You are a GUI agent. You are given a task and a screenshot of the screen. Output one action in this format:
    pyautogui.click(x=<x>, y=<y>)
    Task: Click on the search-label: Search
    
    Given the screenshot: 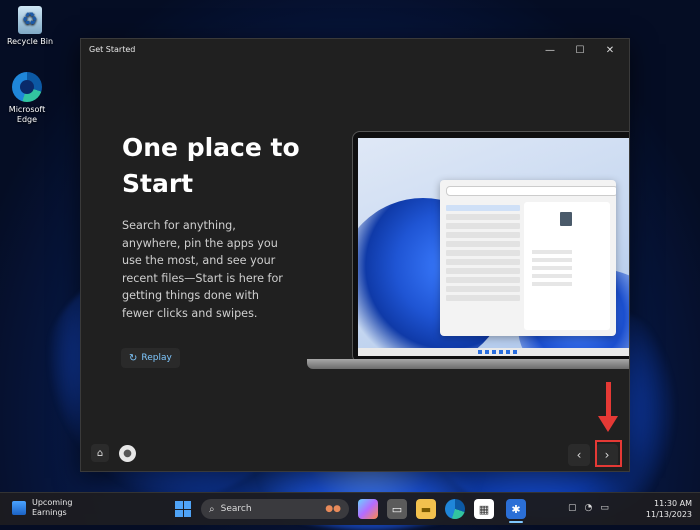 What is the action you would take?
    pyautogui.click(x=236, y=509)
    